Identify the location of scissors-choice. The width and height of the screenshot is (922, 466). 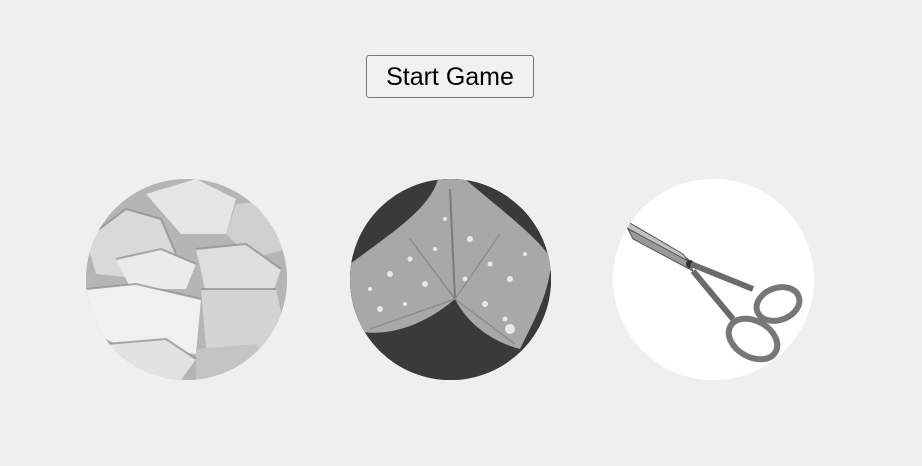
(713, 279).